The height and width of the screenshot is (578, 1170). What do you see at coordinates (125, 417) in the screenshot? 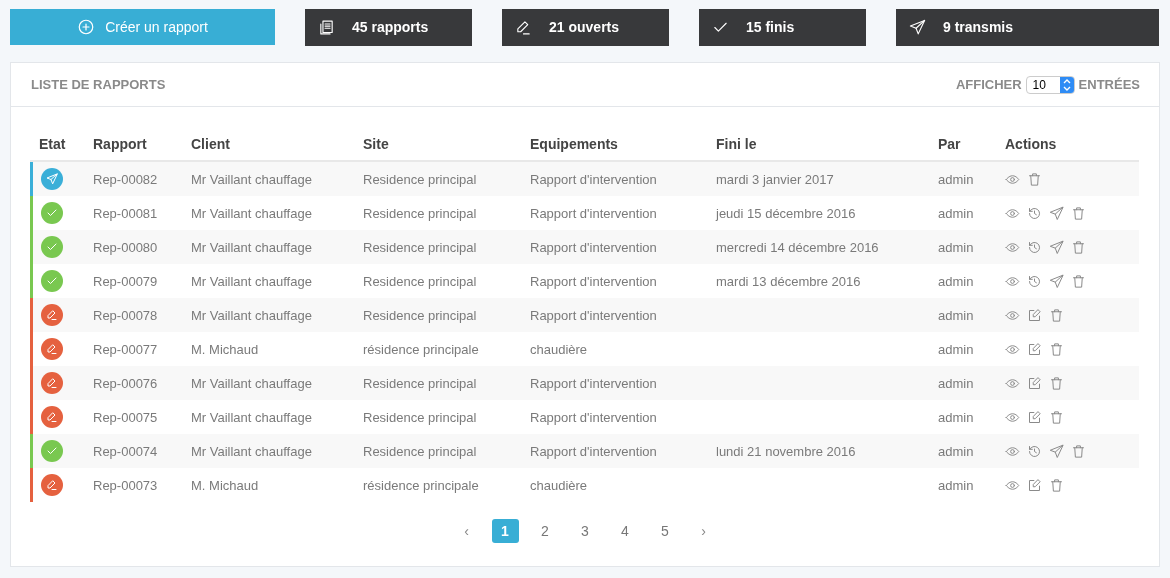
I see `table-cell: Rep-00075` at bounding box center [125, 417].